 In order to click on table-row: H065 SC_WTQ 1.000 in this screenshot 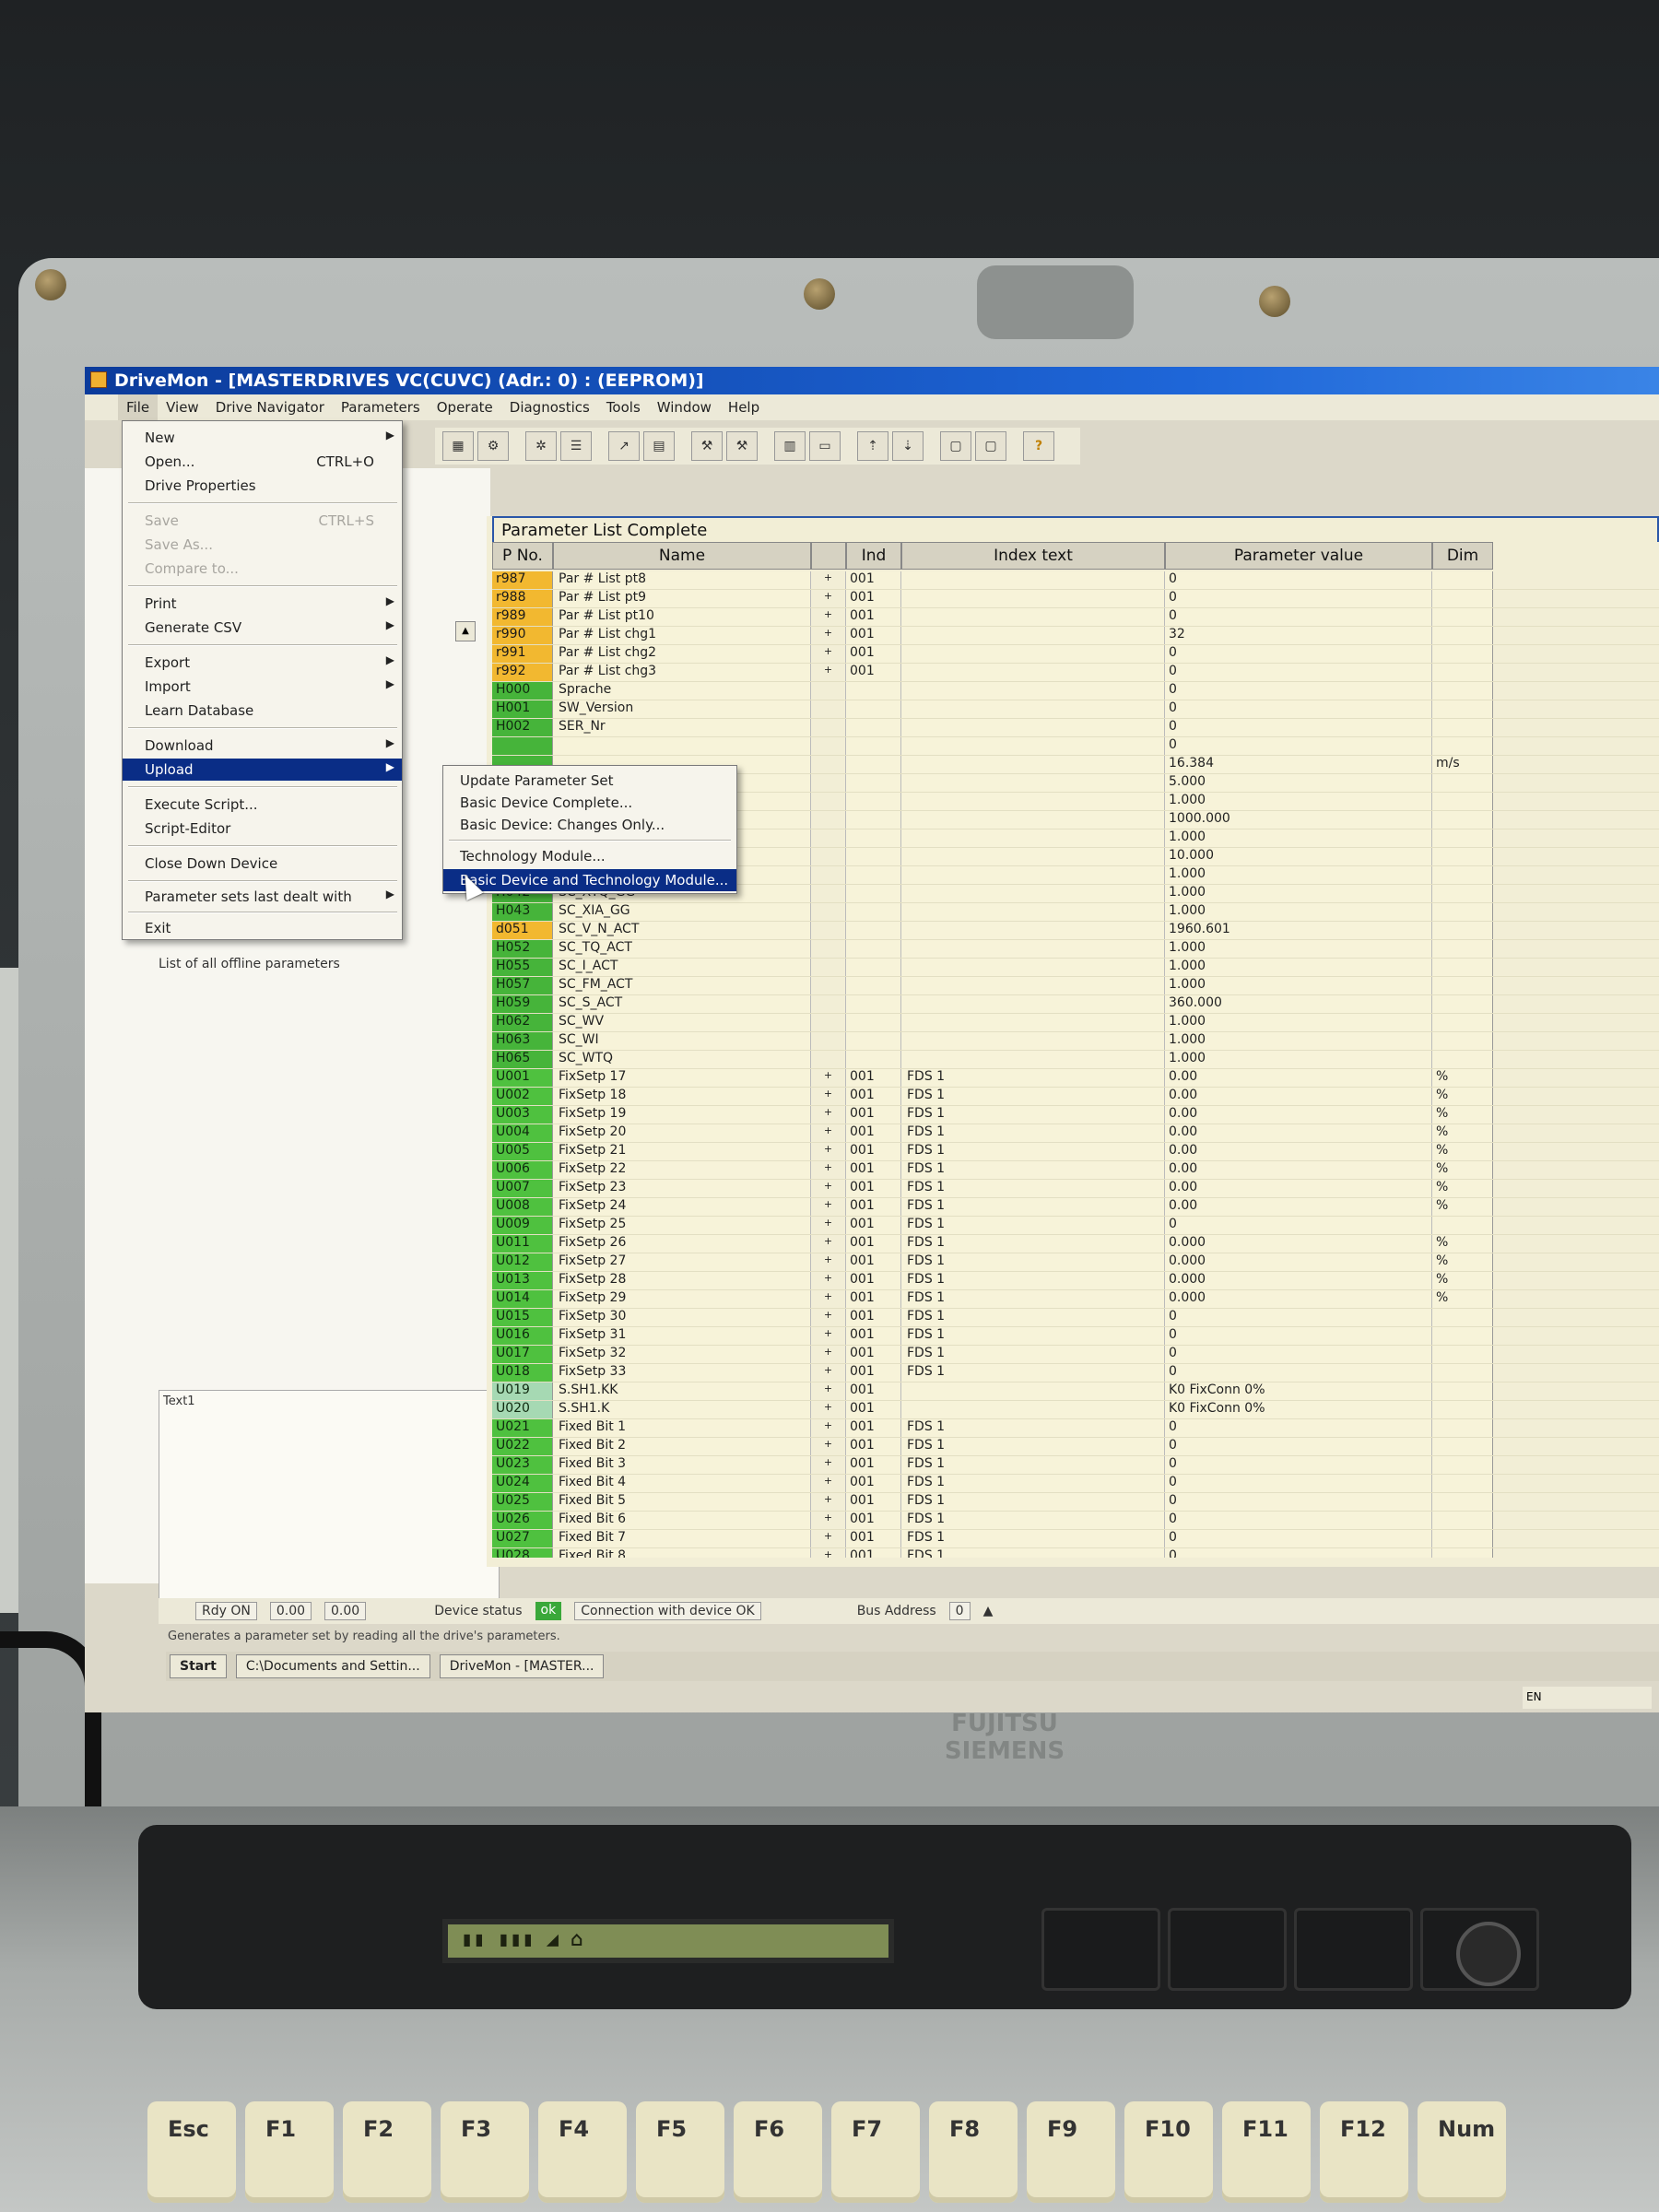, I will do `click(1075, 1060)`.